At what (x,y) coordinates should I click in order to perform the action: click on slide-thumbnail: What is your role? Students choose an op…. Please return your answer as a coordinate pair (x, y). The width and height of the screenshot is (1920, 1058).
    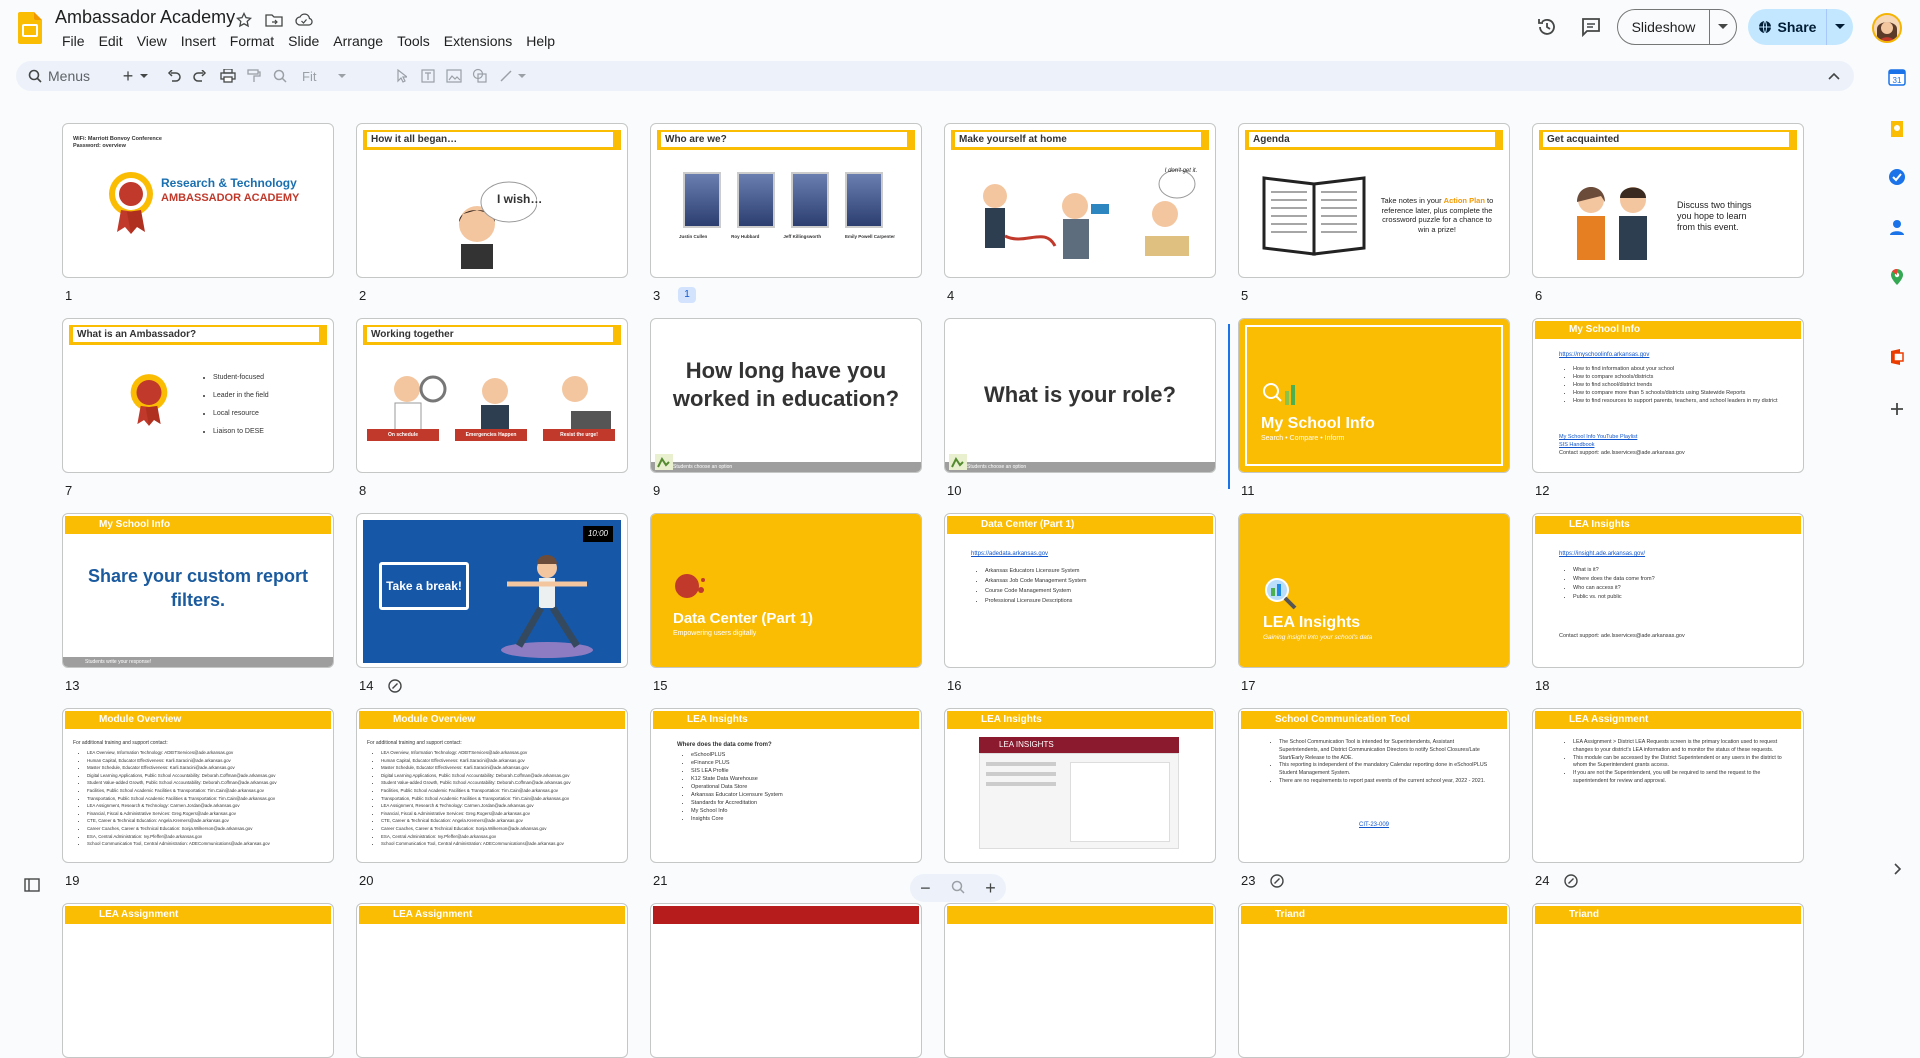
    Looking at the image, I should click on (1080, 395).